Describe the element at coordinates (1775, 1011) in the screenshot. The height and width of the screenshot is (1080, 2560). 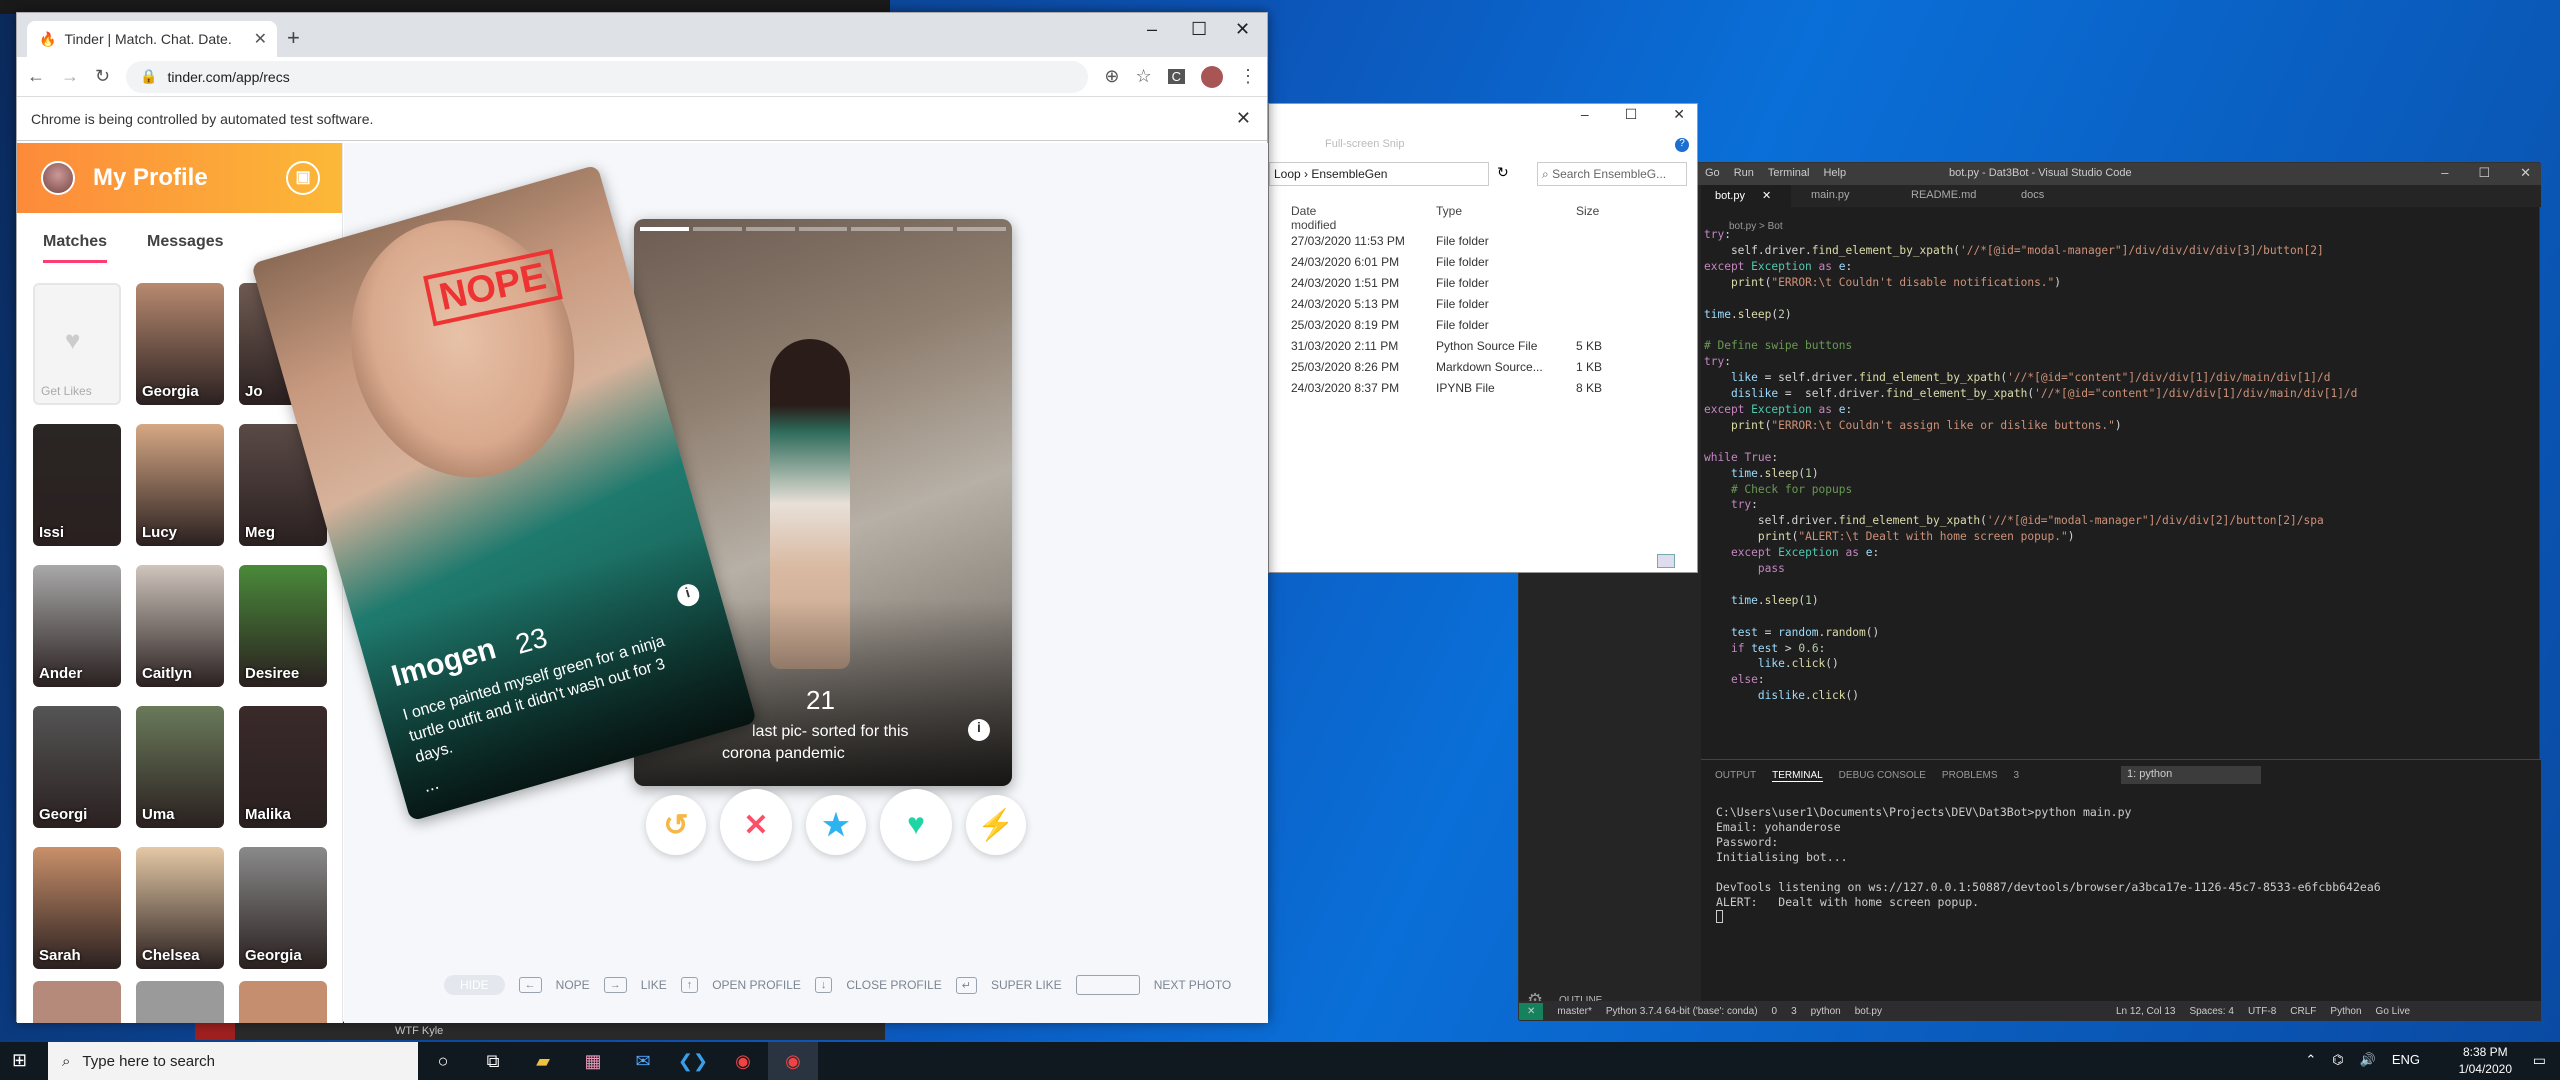
I see `errors-count: 0` at that location.